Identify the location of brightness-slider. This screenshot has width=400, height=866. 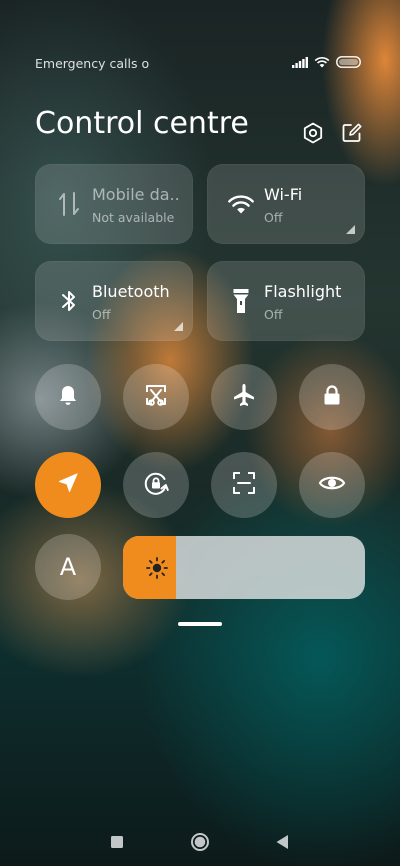
(244, 567).